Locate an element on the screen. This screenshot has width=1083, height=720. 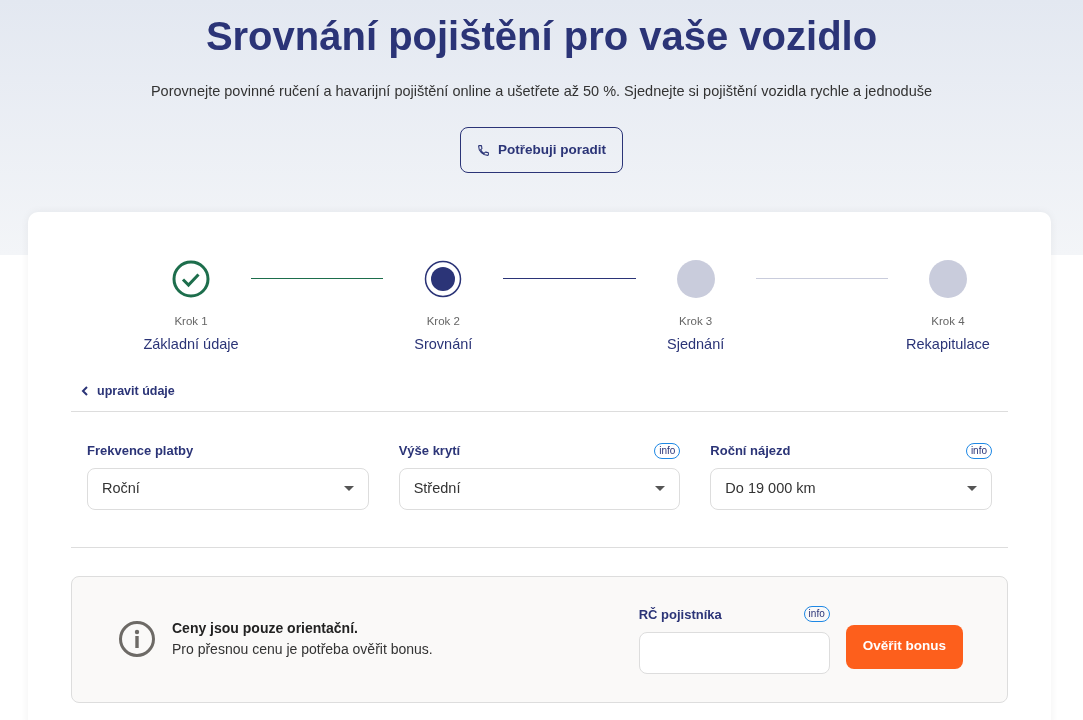
select-field: Do 19 000 km is located at coordinates (851, 488).